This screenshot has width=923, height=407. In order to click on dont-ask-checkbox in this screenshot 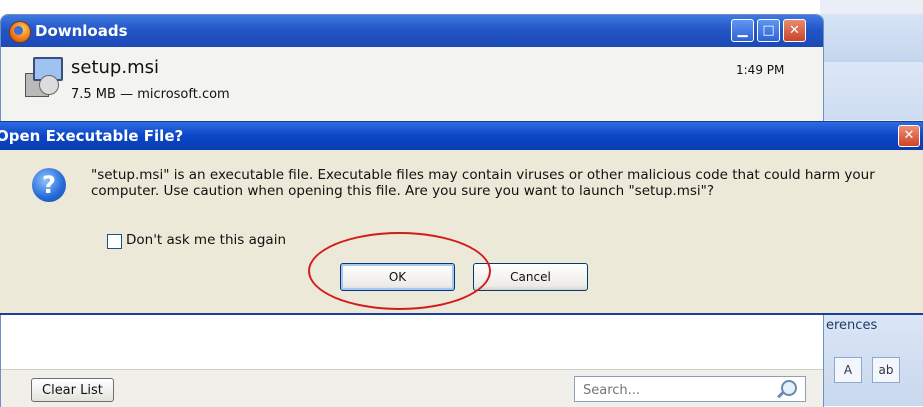, I will do `click(114, 241)`.